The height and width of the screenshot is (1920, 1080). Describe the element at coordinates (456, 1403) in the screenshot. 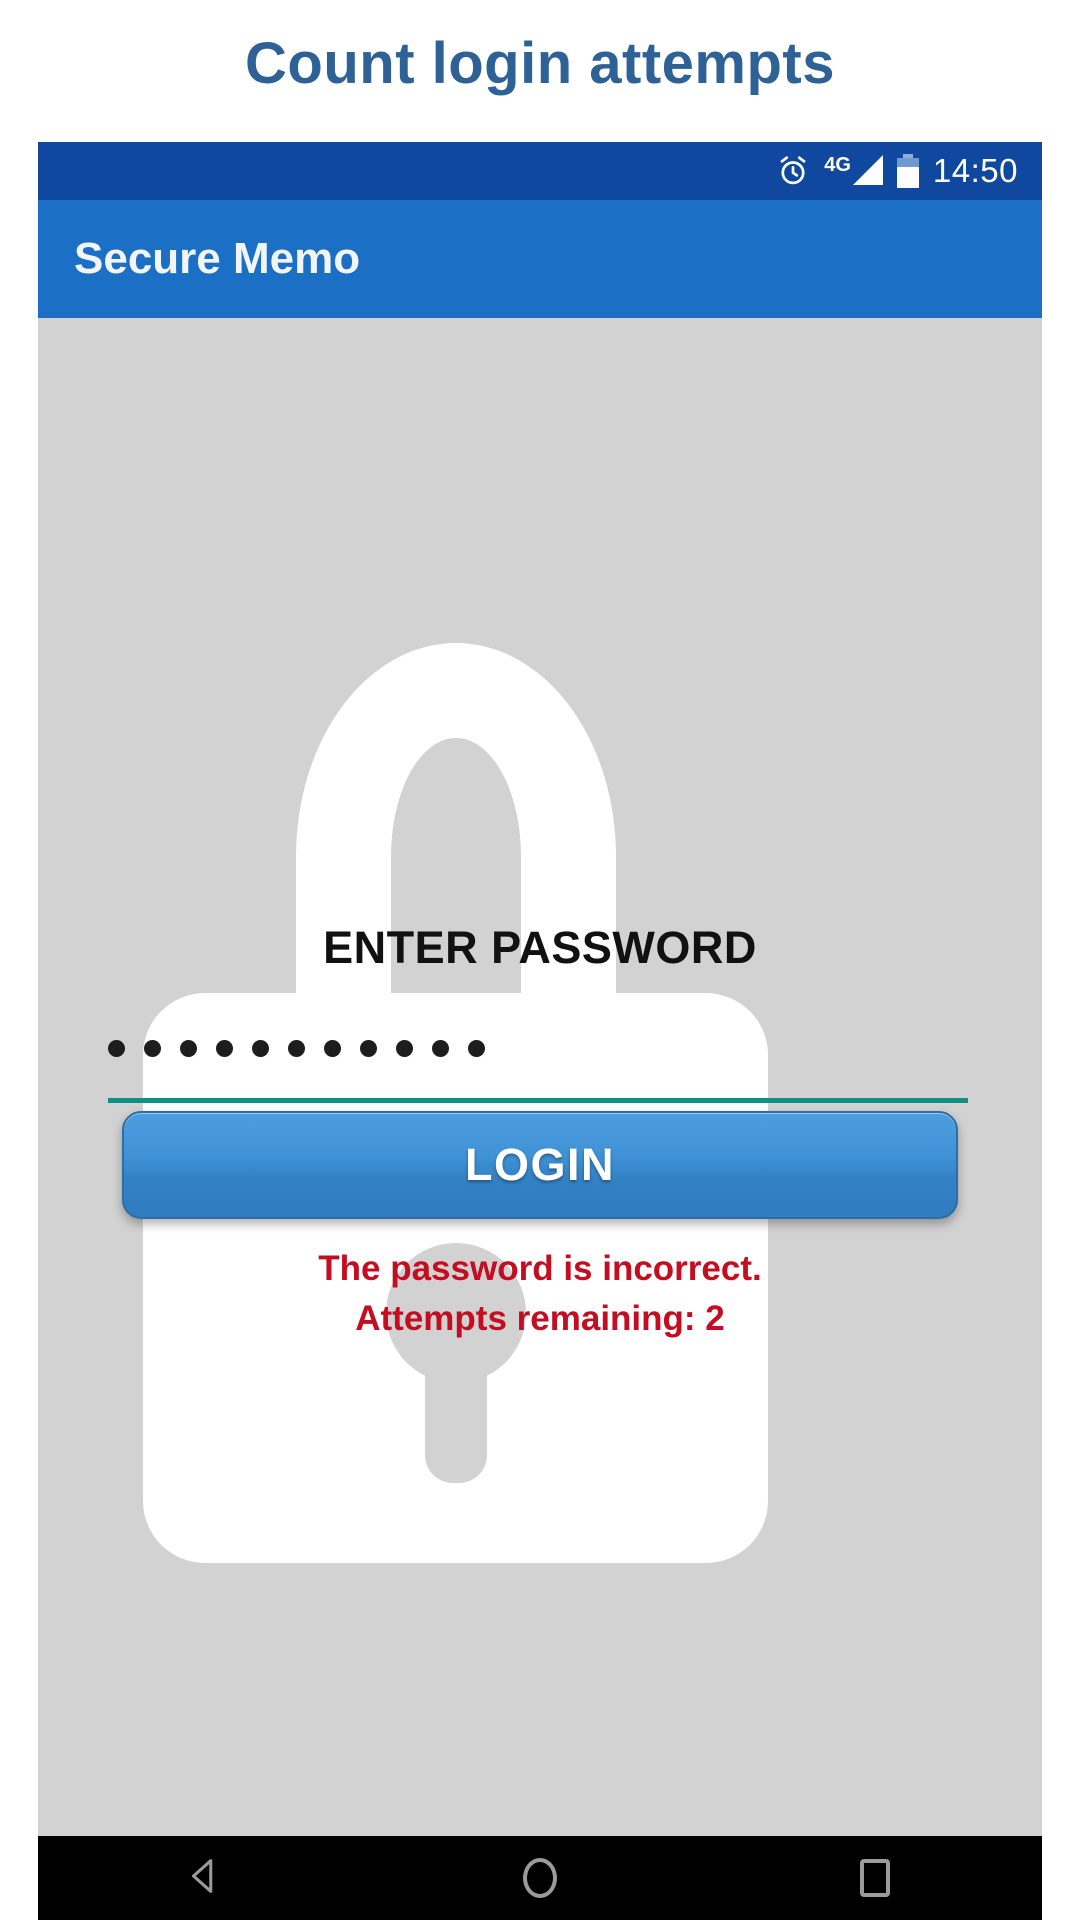

I see `padlock-keyhole-stem` at that location.